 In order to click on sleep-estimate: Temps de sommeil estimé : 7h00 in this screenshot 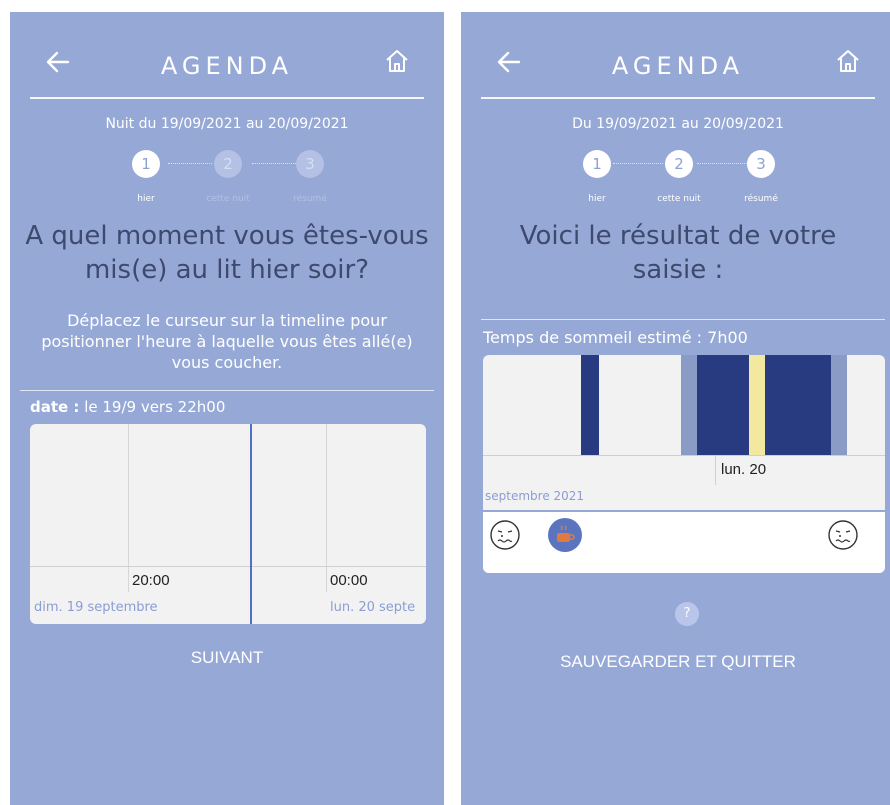, I will do `click(615, 337)`.